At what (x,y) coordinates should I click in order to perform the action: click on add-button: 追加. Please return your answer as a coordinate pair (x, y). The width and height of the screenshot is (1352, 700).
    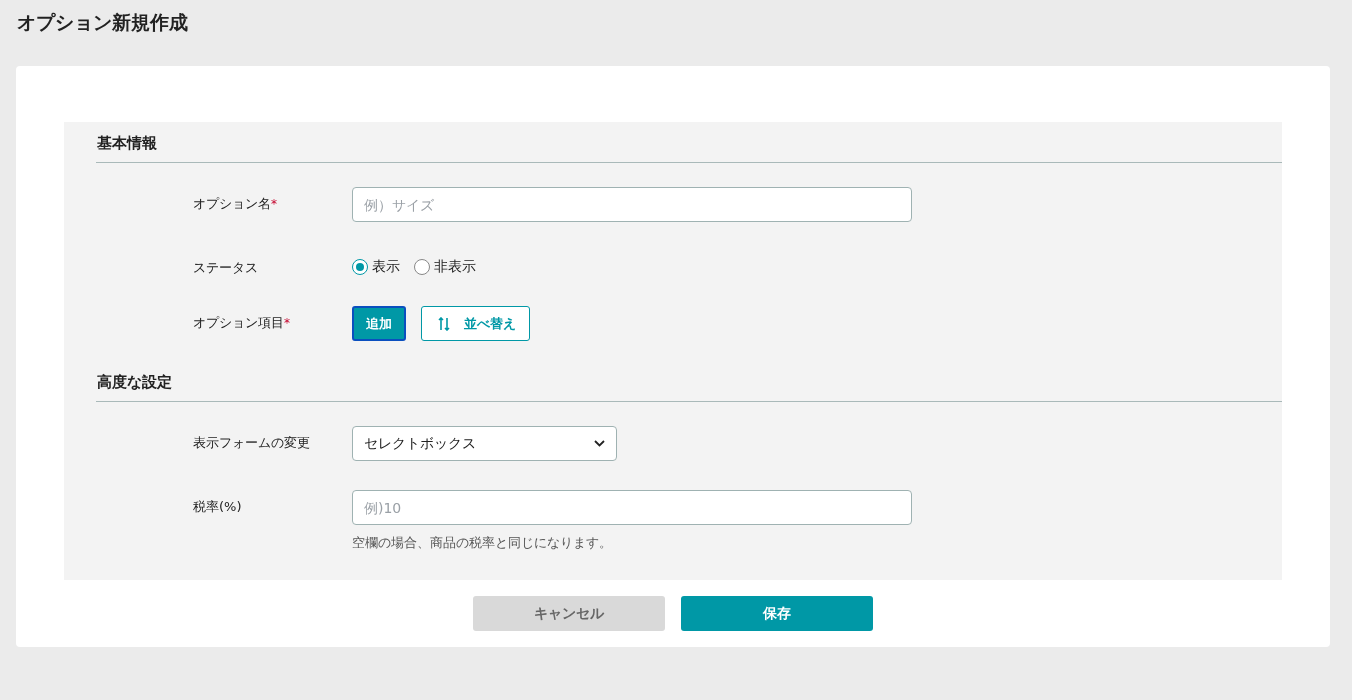
    Looking at the image, I should click on (379, 323).